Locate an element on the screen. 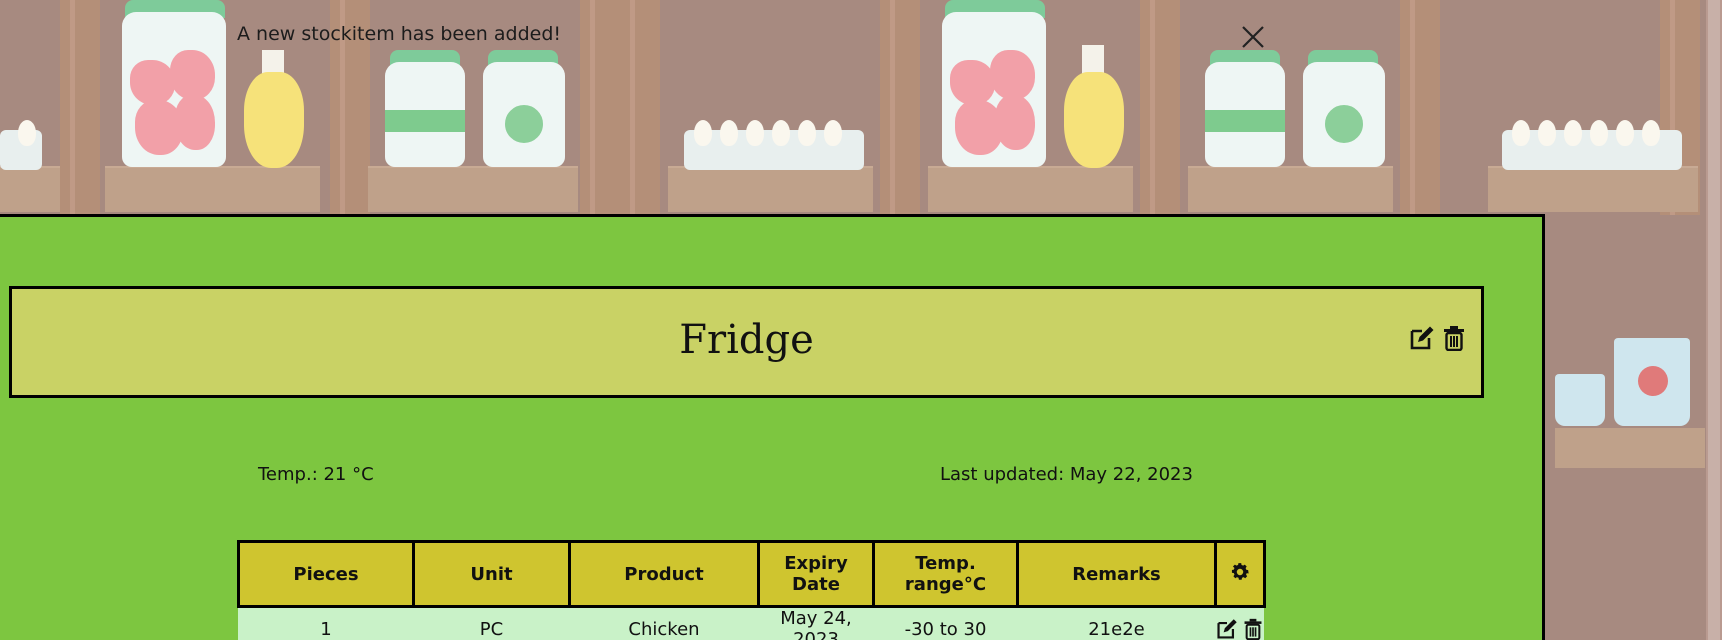 This screenshot has width=1722, height=640. column-header-temp-range: Temp. range°C is located at coordinates (945, 574).